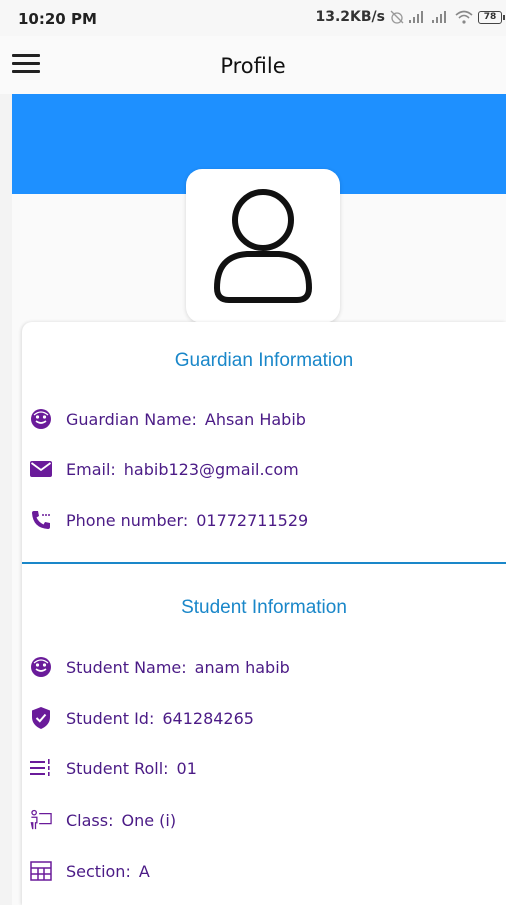 The image size is (506, 905). I want to click on guardian-name-value: Ahsan Habib, so click(255, 419).